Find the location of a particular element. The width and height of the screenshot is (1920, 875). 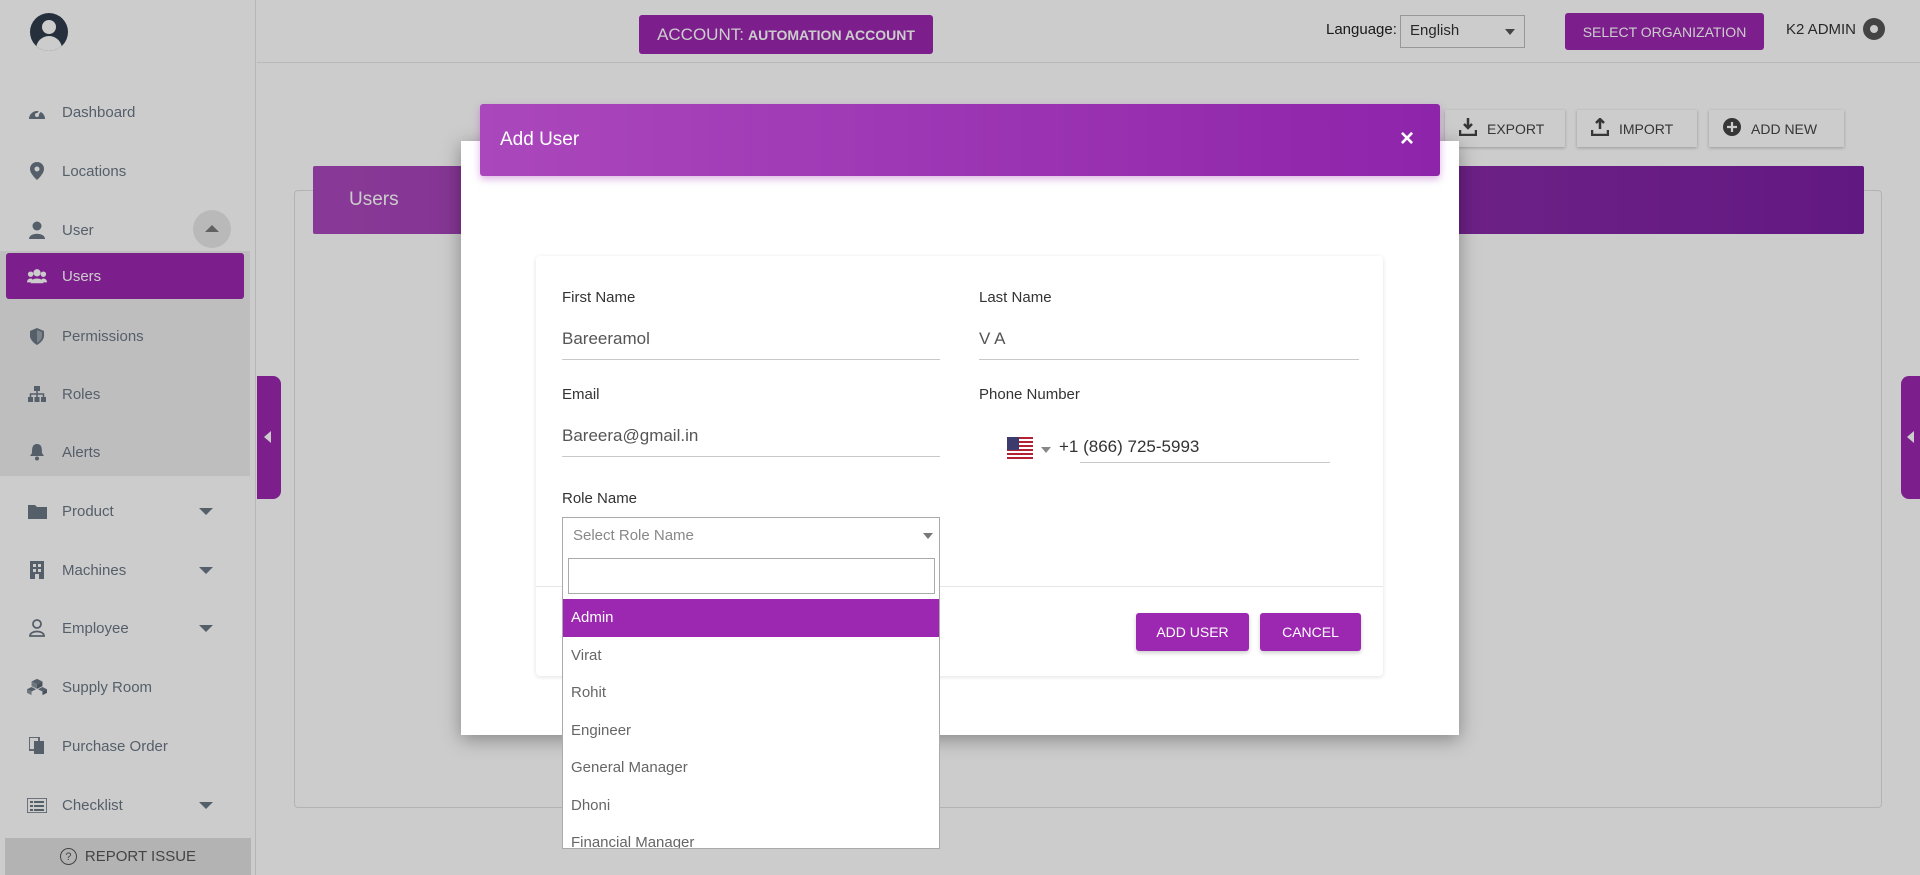

email-label: Email is located at coordinates (581, 394).